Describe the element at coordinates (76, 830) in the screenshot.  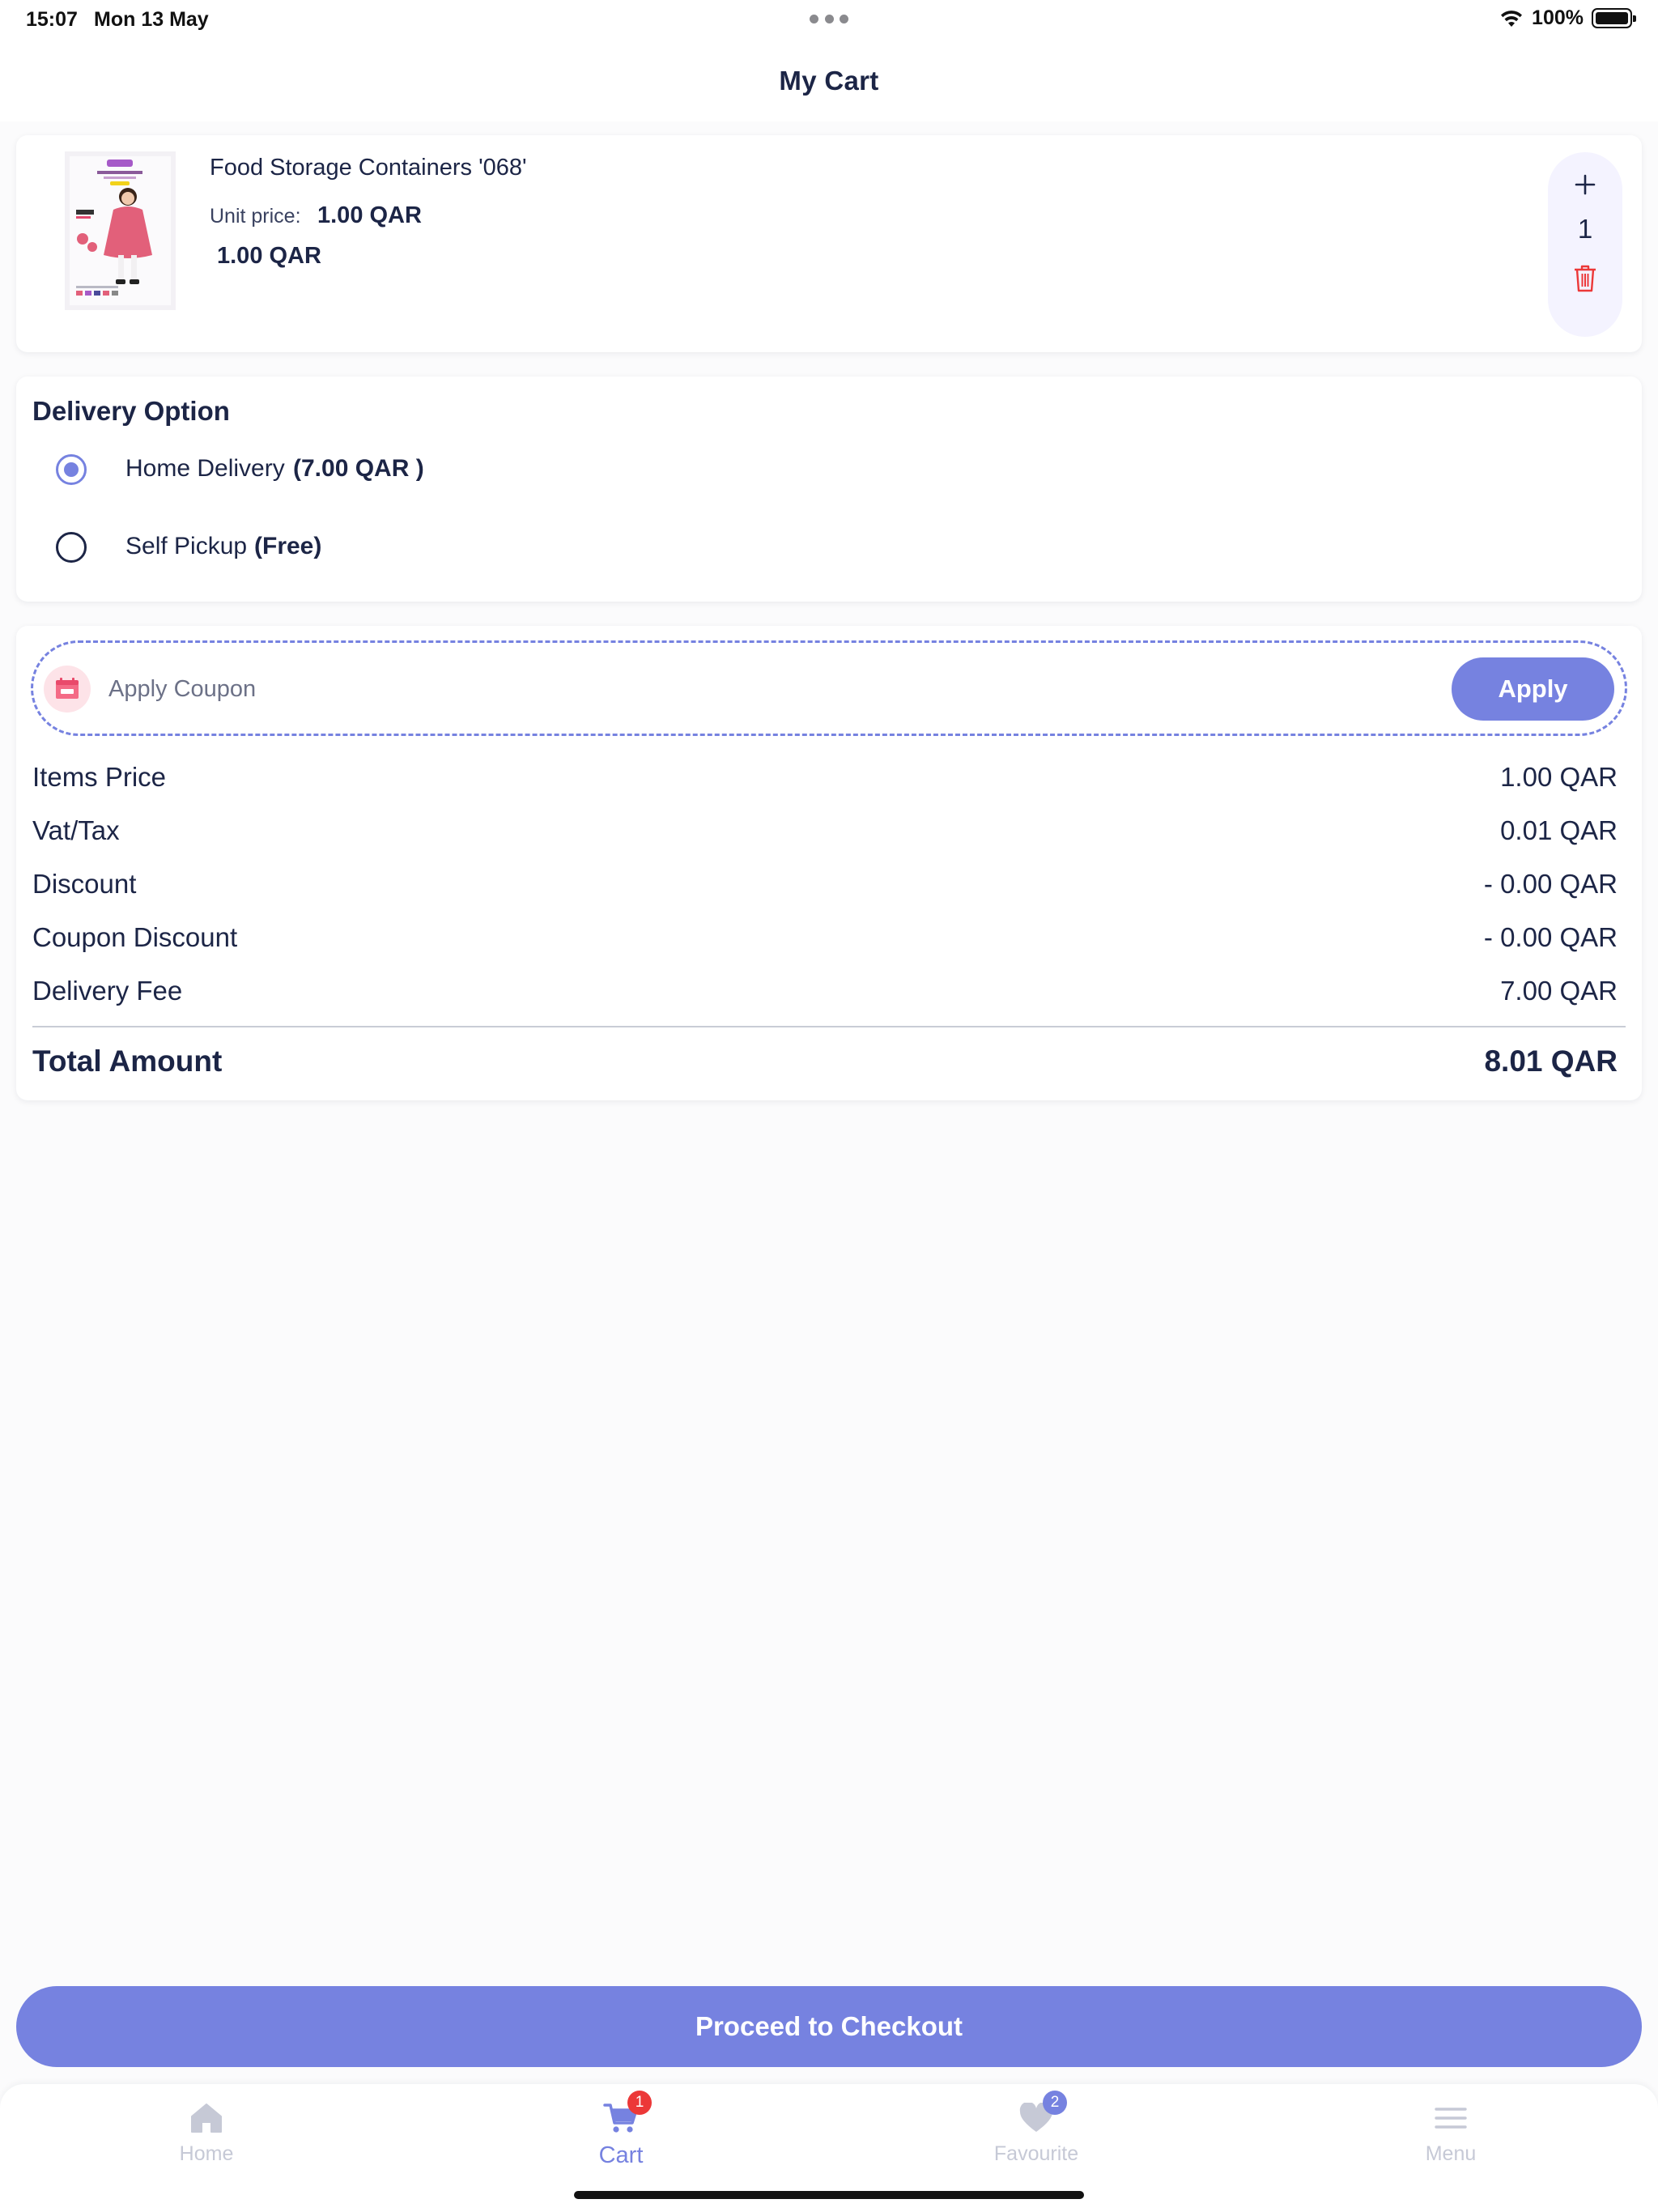
I see `vat-tax-label: Vat/Tax` at that location.